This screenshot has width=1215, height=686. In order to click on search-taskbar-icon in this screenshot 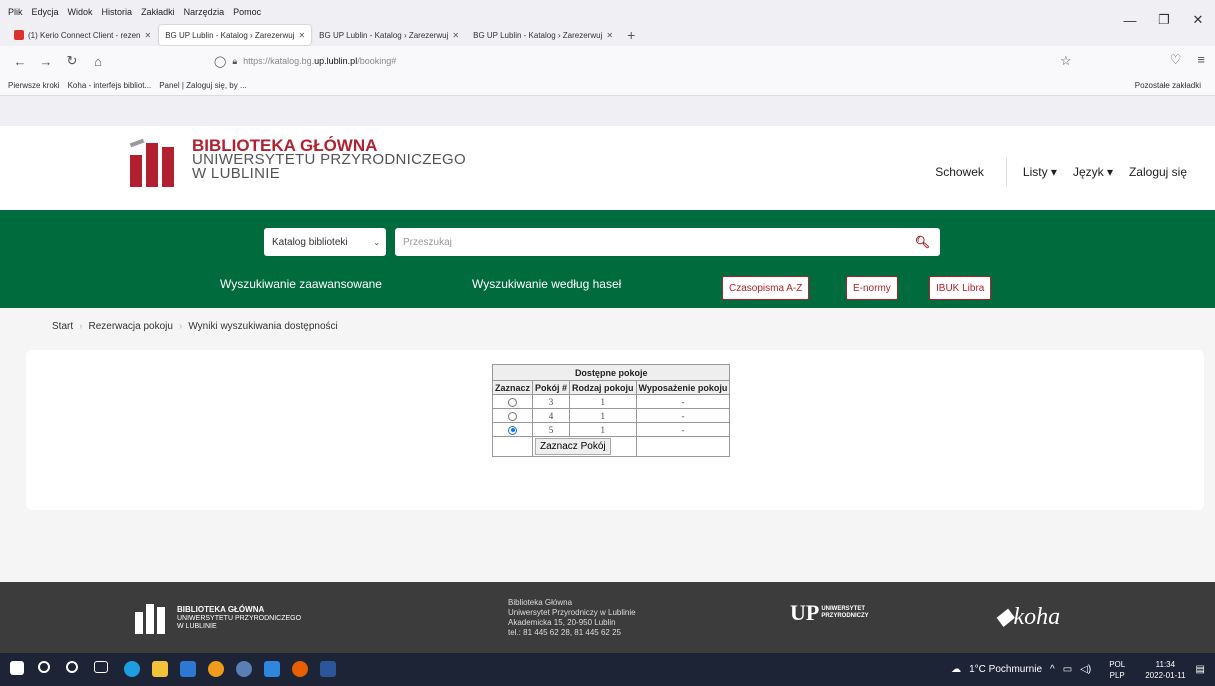, I will do `click(44, 667)`.